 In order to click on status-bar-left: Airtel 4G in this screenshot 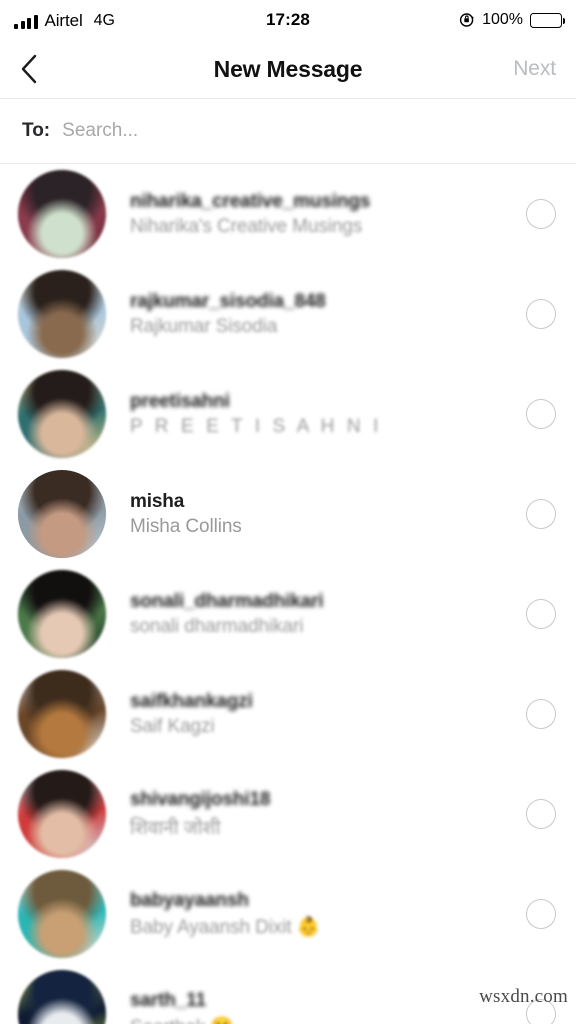, I will do `click(64, 20)`.